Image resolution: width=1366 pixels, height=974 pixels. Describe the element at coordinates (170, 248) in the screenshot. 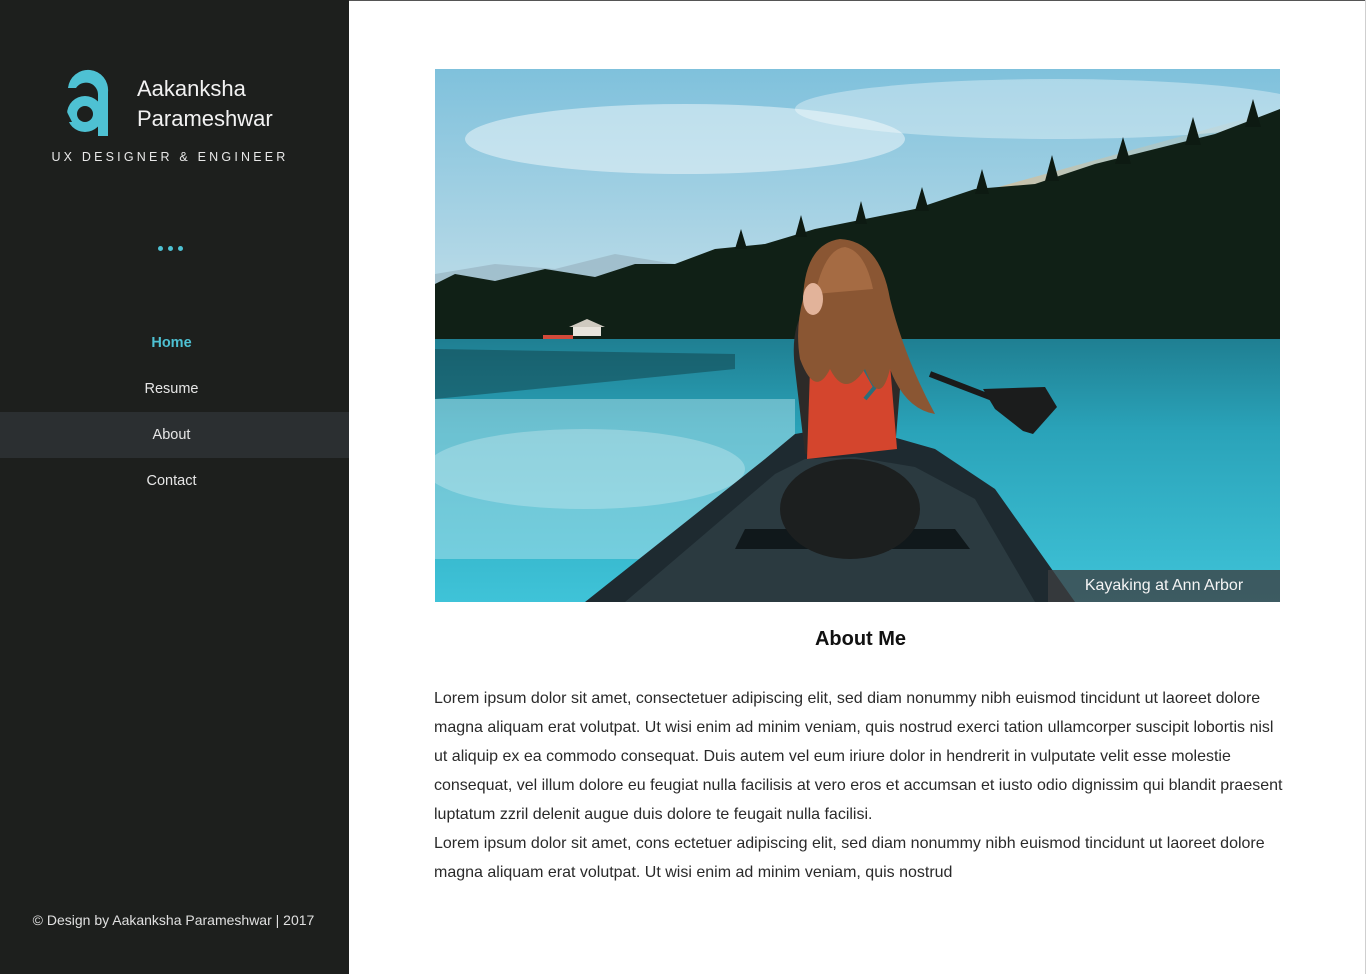

I see `ellipsis-icon` at that location.